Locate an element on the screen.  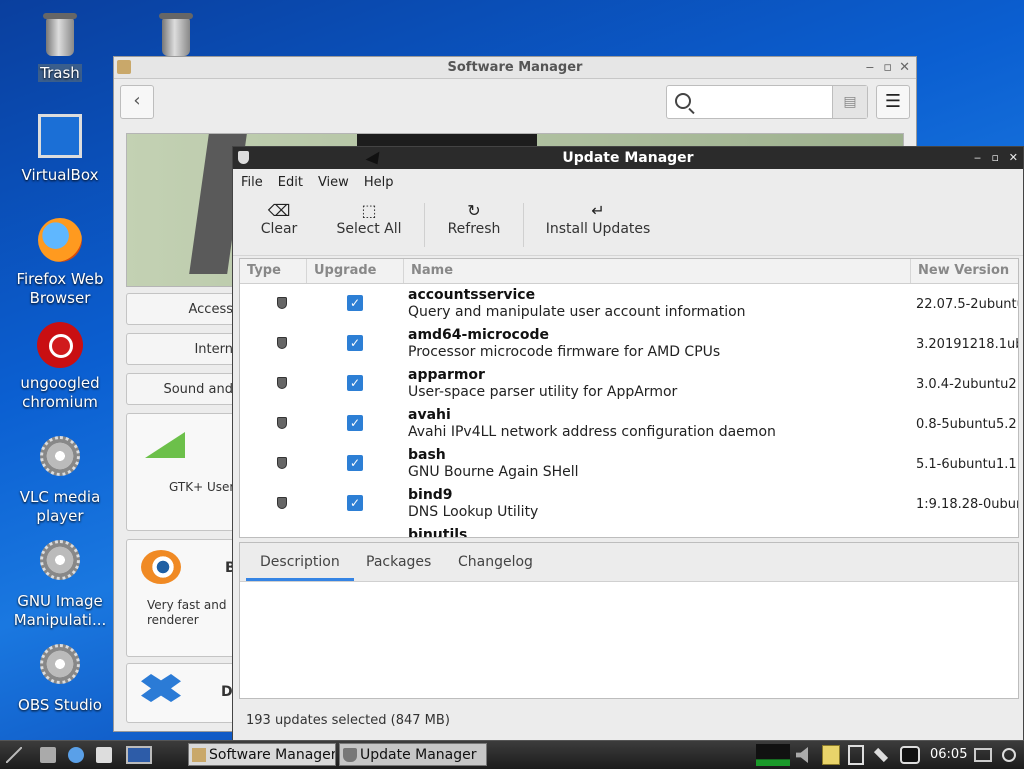
hamburger-icon: ☰ is located at coordinates (893, 101).